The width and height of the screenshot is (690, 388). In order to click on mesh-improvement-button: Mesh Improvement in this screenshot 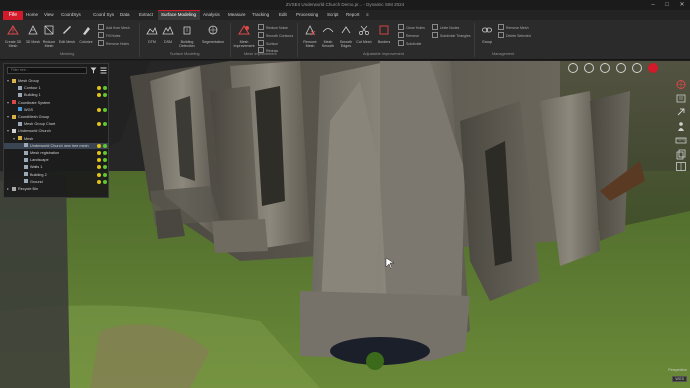, I will do `click(244, 36)`.